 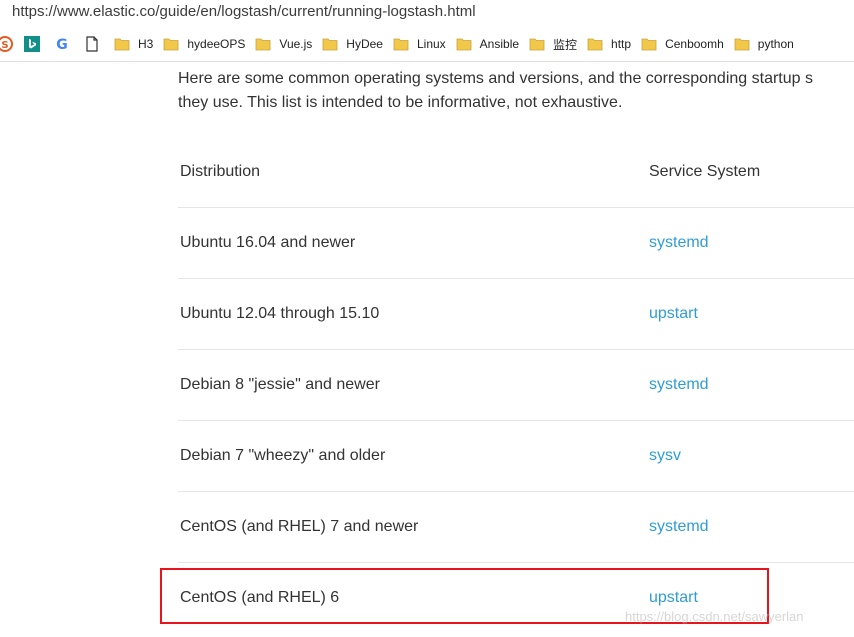 I want to click on bookmark-hydee: HyDee, so click(x=352, y=44).